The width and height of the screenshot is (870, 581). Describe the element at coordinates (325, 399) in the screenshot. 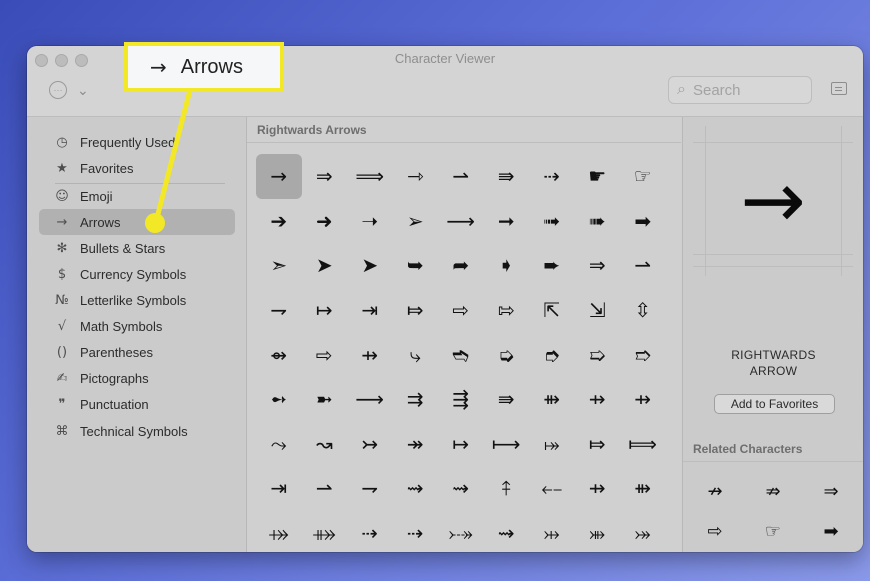

I see `character-cell: ➼` at that location.